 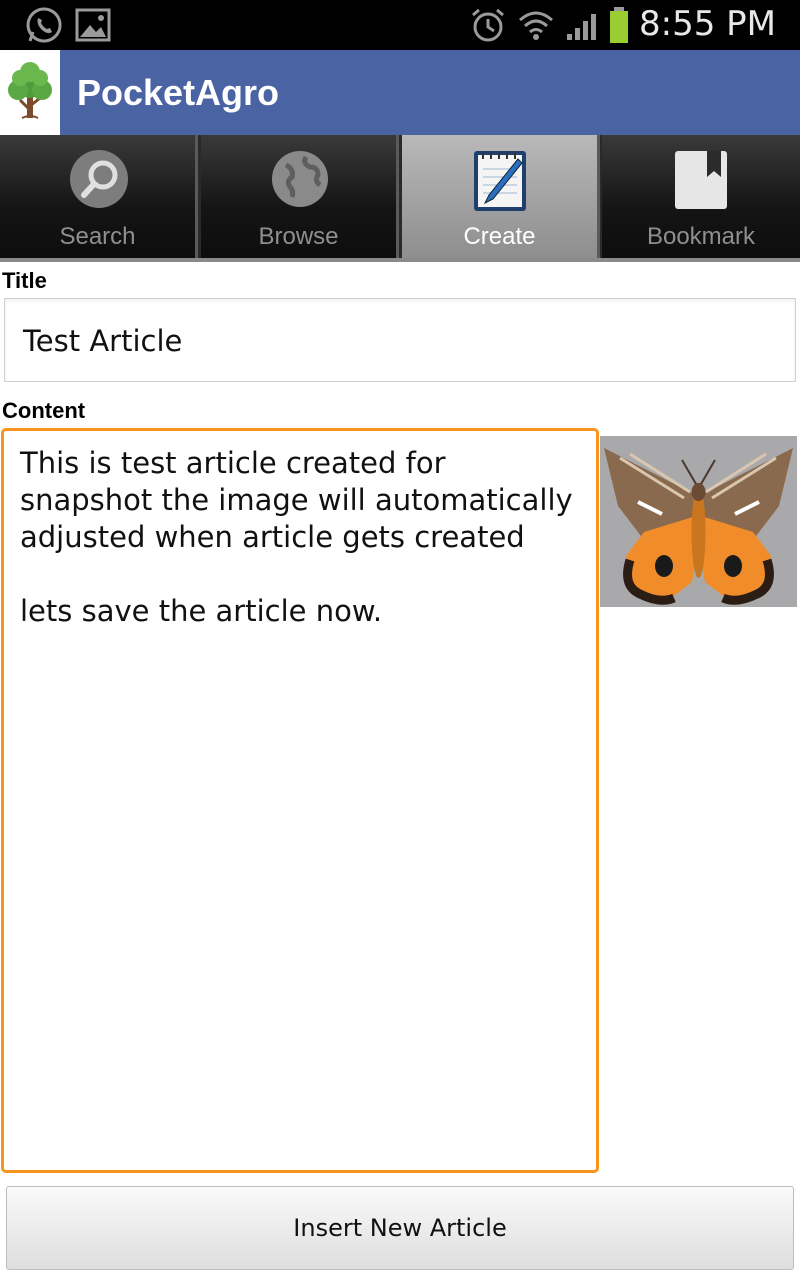 What do you see at coordinates (400, 198) in the screenshot?
I see `tab-bar: Search Browse Create Bookmark` at bounding box center [400, 198].